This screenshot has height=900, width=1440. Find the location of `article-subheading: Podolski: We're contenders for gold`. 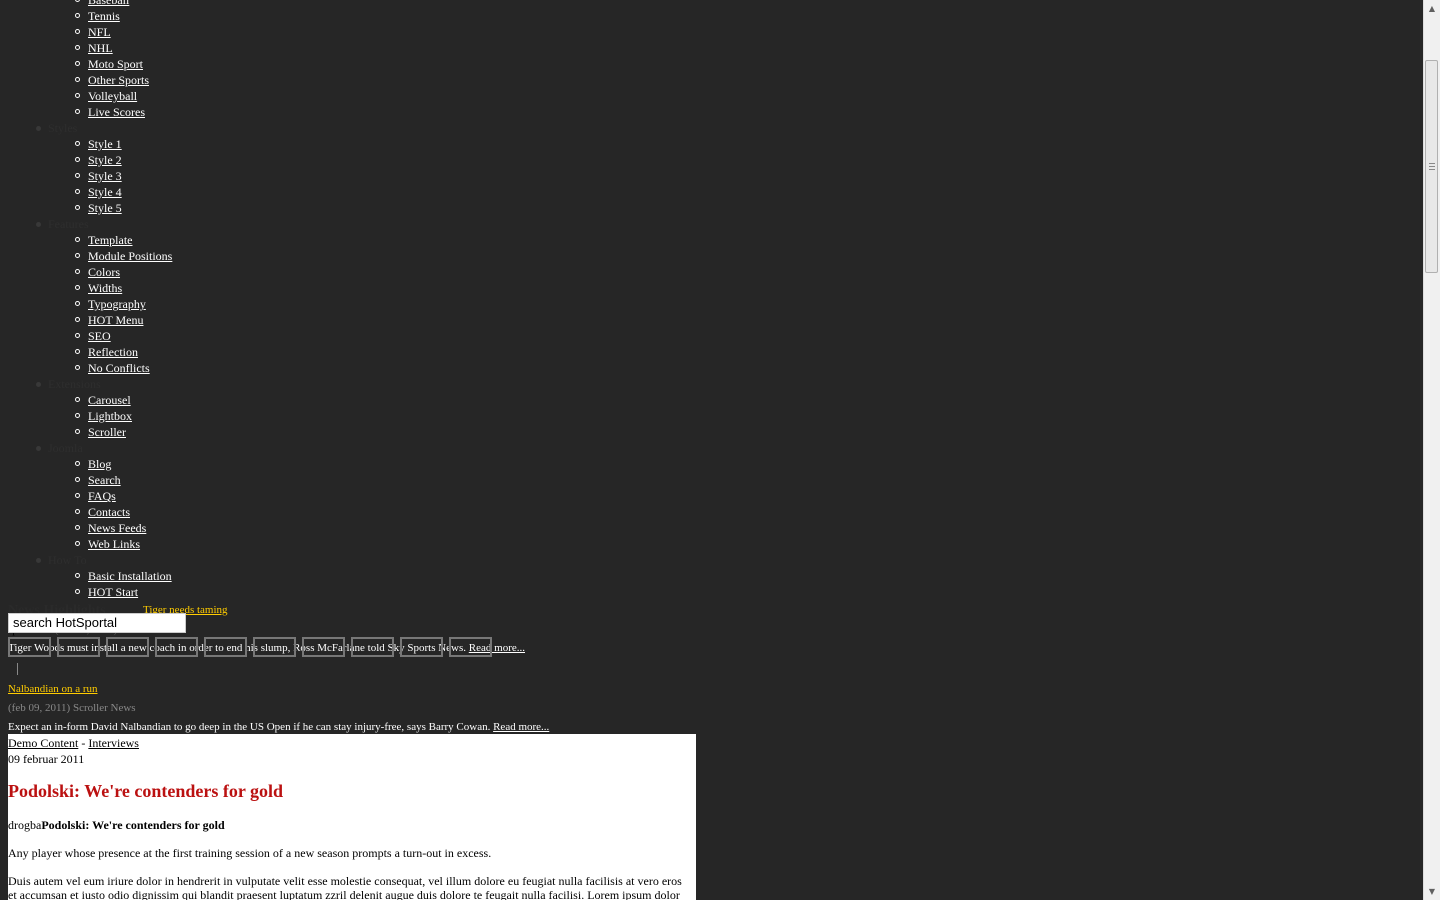

article-subheading: Podolski: We're contenders for gold is located at coordinates (133, 825).